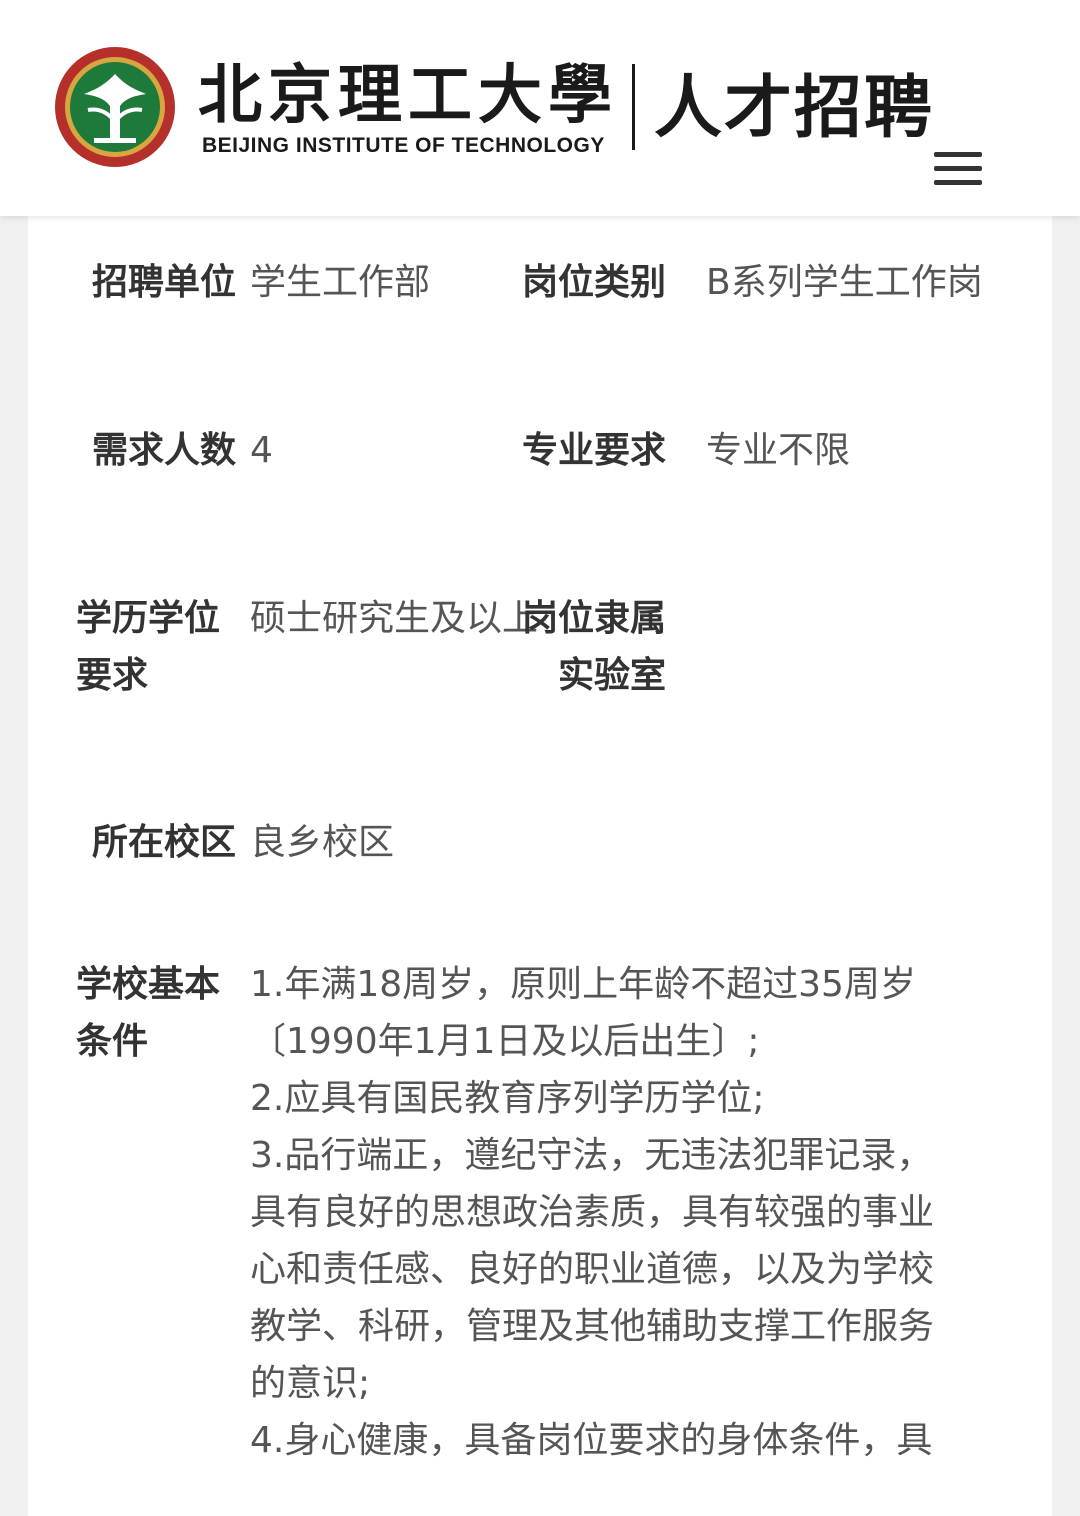 The width and height of the screenshot is (1080, 1516). What do you see at coordinates (505, 1041) in the screenshot?
I see `basic-condition-line: 〔1990年1月1日及以后出生〕;` at bounding box center [505, 1041].